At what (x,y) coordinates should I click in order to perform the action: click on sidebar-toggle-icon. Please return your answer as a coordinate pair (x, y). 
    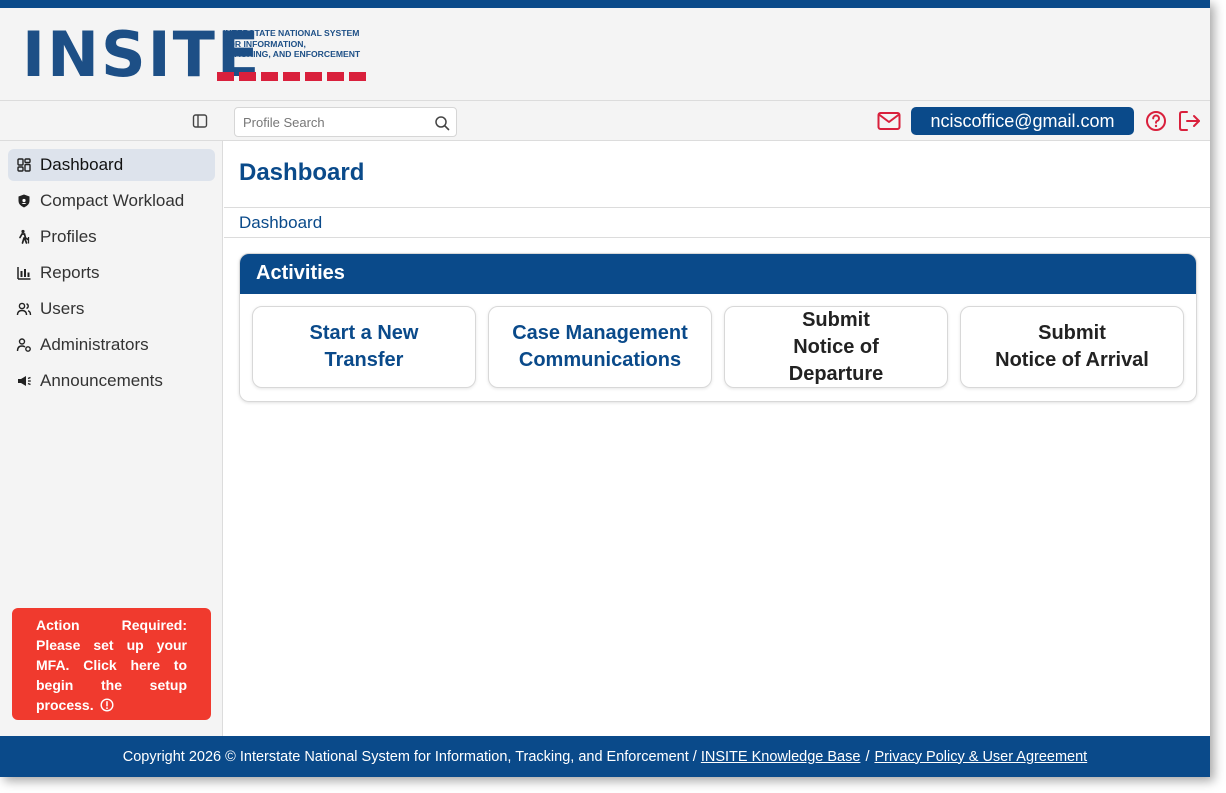
    Looking at the image, I should click on (200, 121).